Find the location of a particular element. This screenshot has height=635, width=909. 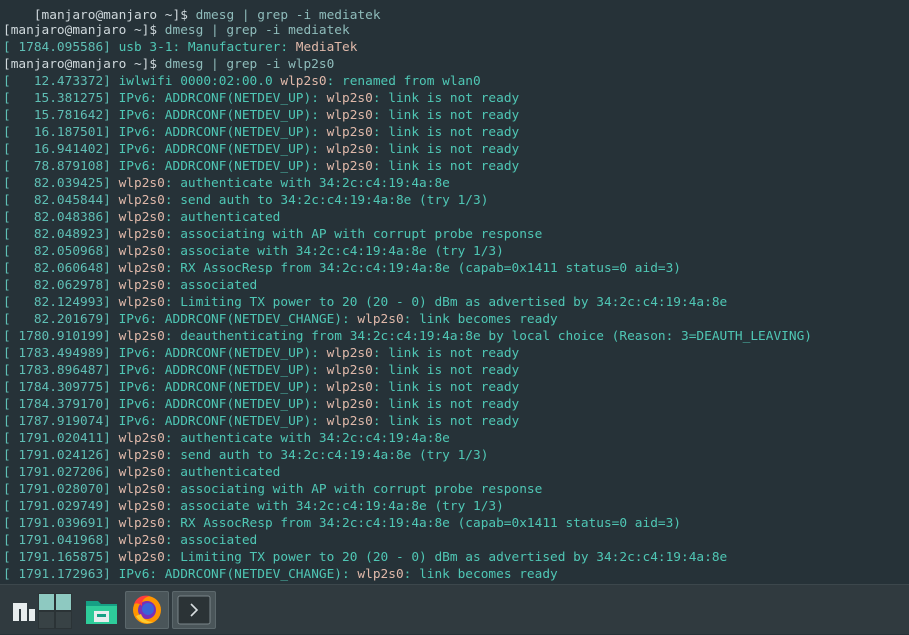

timestamp: [ 1791.028070] is located at coordinates (61, 489).